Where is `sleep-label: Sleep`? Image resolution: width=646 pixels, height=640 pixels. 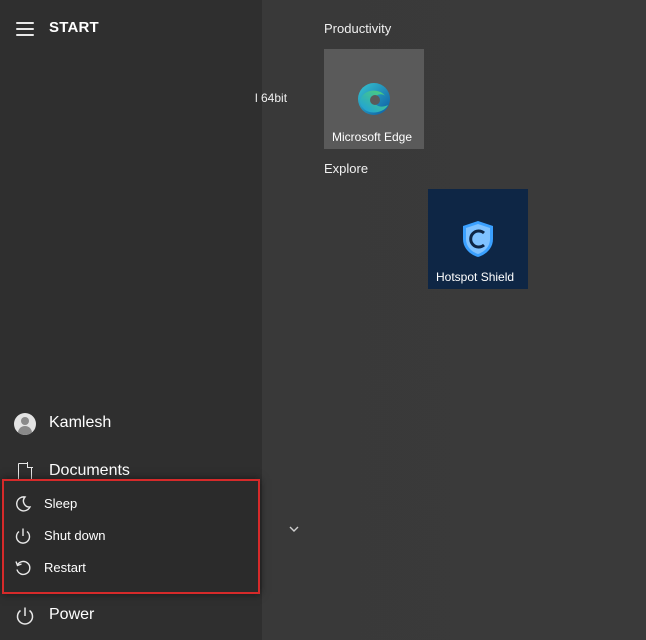
sleep-label: Sleep is located at coordinates (61, 503).